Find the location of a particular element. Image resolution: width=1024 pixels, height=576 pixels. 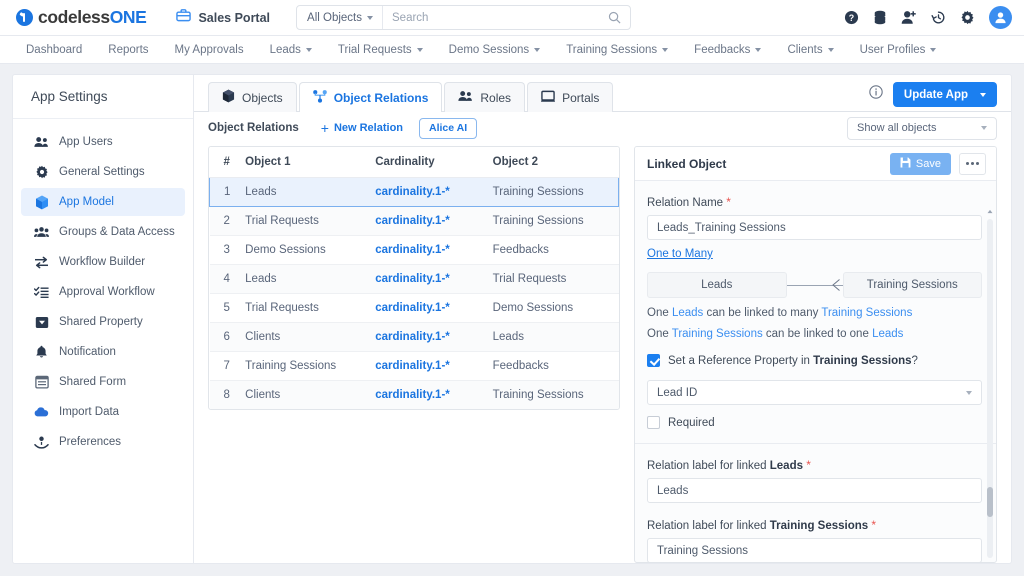

tab-roles: Roles is located at coordinates (485, 97).